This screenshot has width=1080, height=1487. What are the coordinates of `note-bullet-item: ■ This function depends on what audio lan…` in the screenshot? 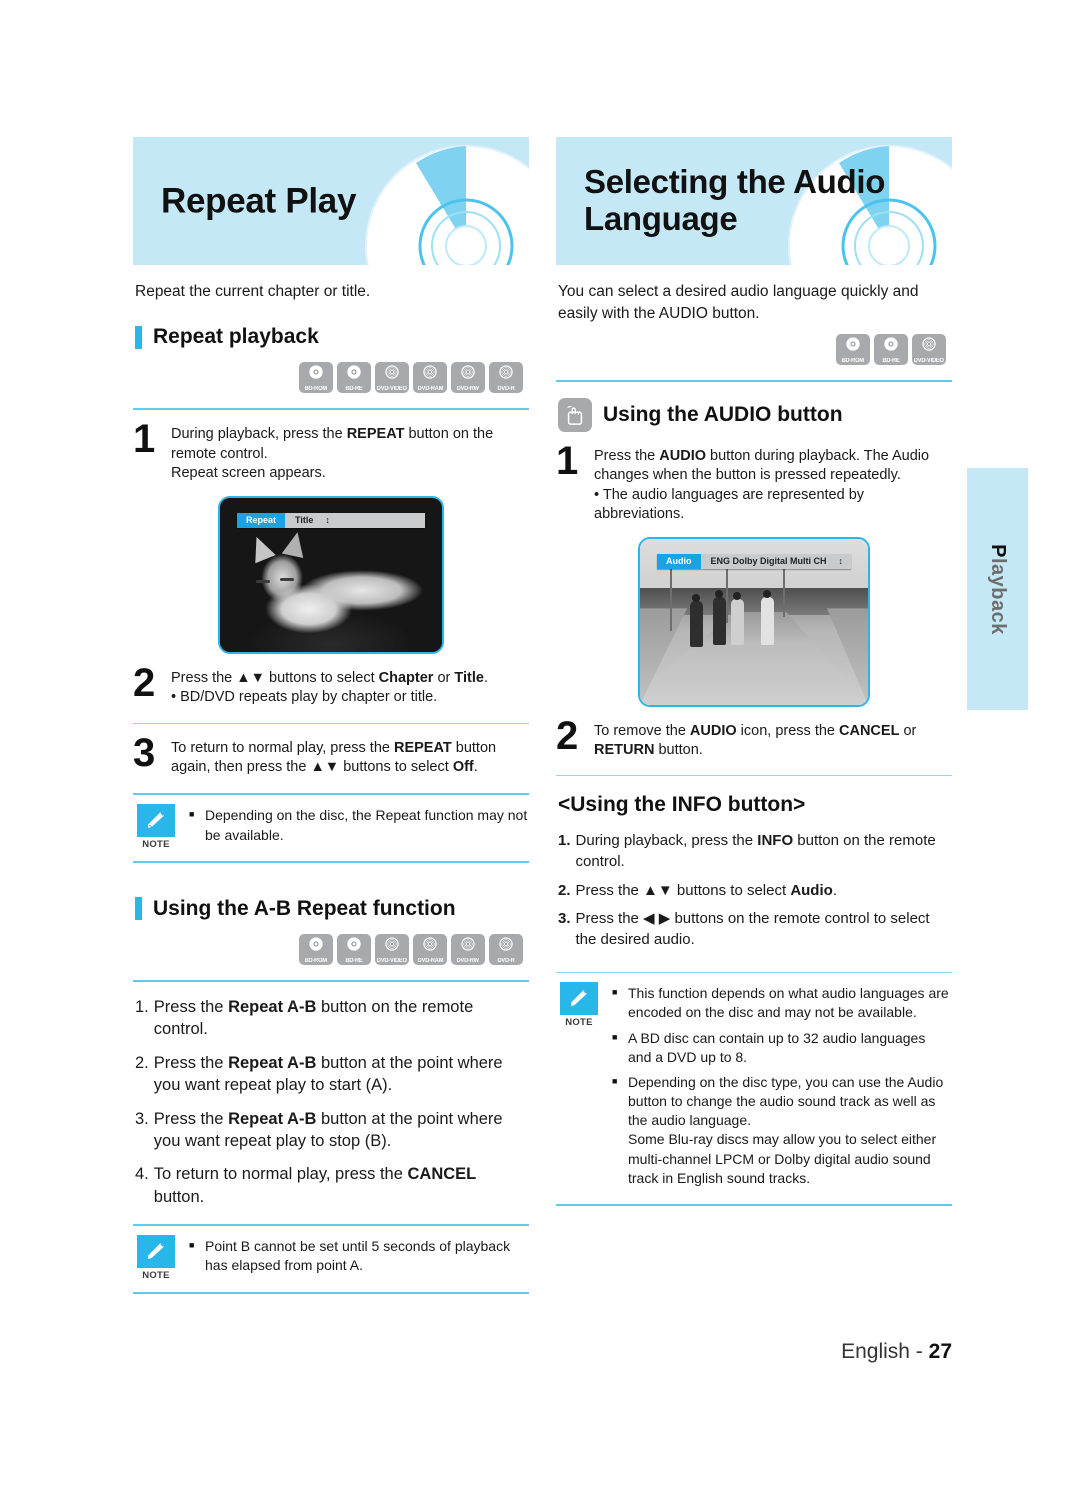 It's located at (782, 1003).